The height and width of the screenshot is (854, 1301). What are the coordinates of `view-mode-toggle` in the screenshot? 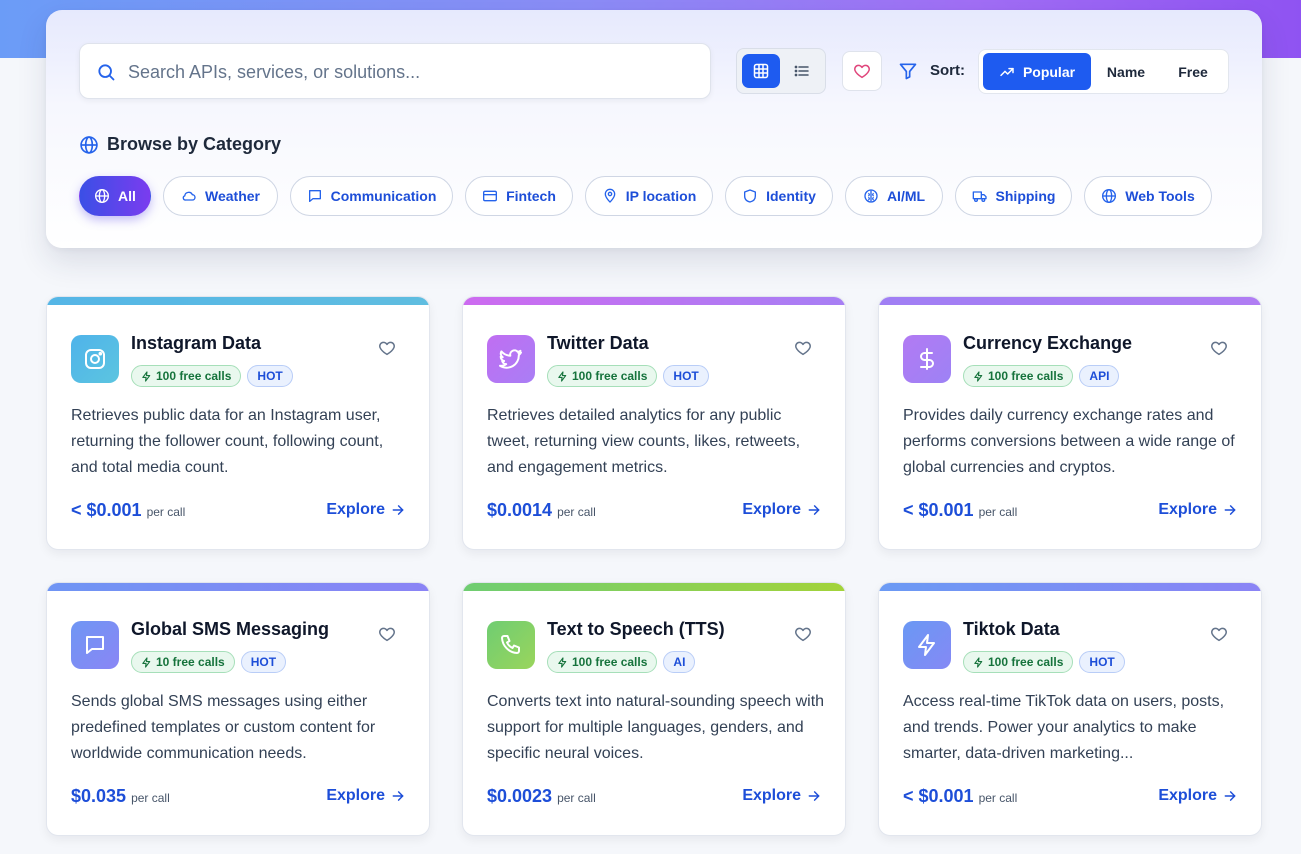 It's located at (781, 71).